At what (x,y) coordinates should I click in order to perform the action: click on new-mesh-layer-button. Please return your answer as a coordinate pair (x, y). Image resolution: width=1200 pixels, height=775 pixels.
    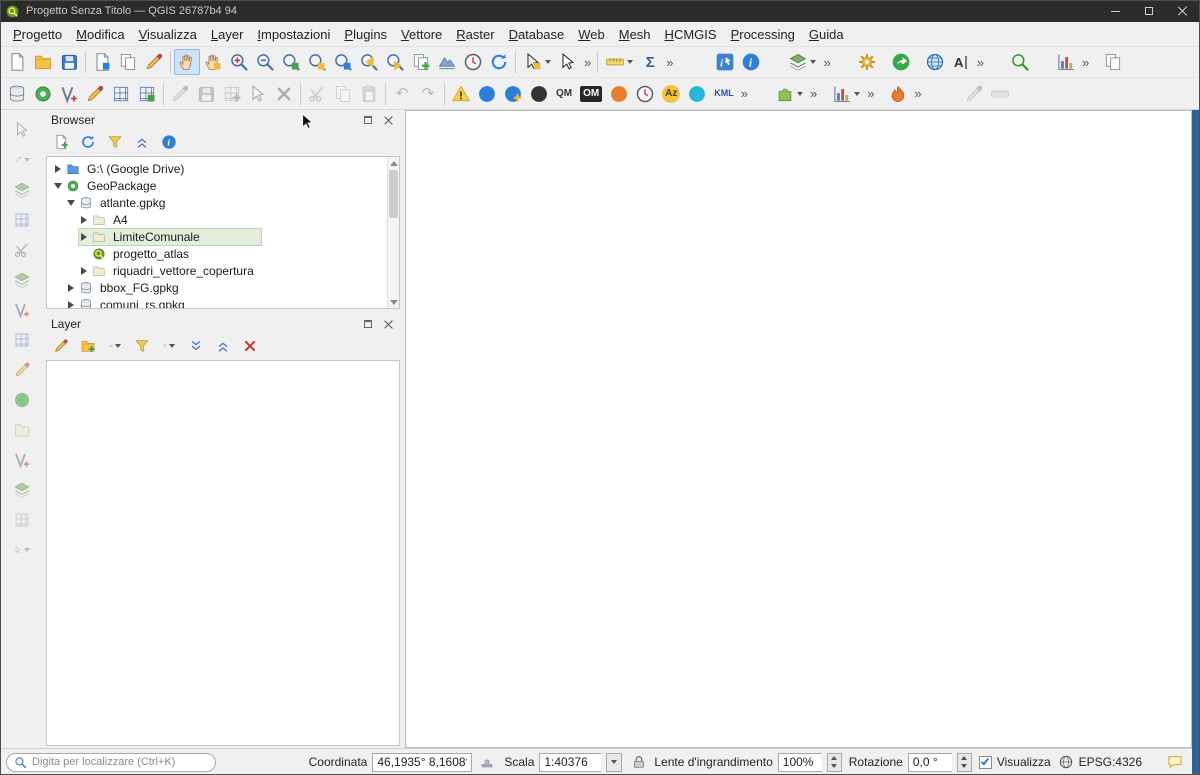
    Looking at the image, I should click on (147, 94).